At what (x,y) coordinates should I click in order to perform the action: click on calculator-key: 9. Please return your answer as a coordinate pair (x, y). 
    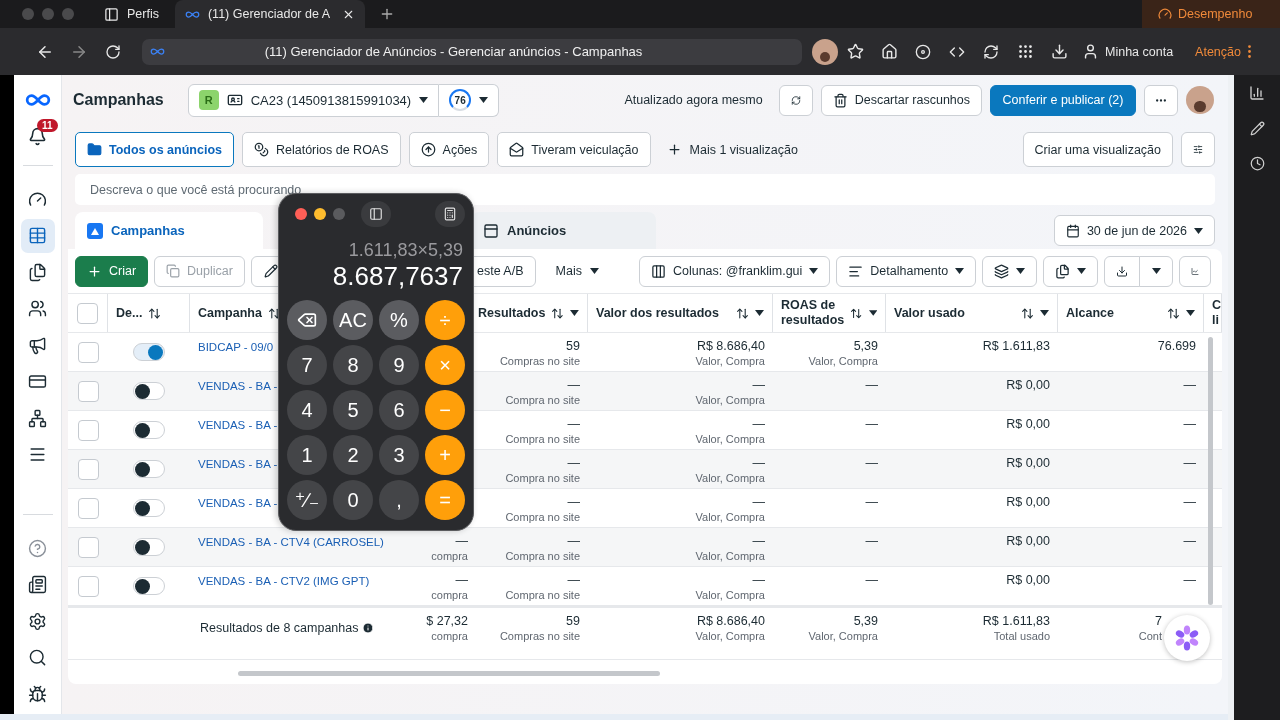
    Looking at the image, I should click on (399, 365).